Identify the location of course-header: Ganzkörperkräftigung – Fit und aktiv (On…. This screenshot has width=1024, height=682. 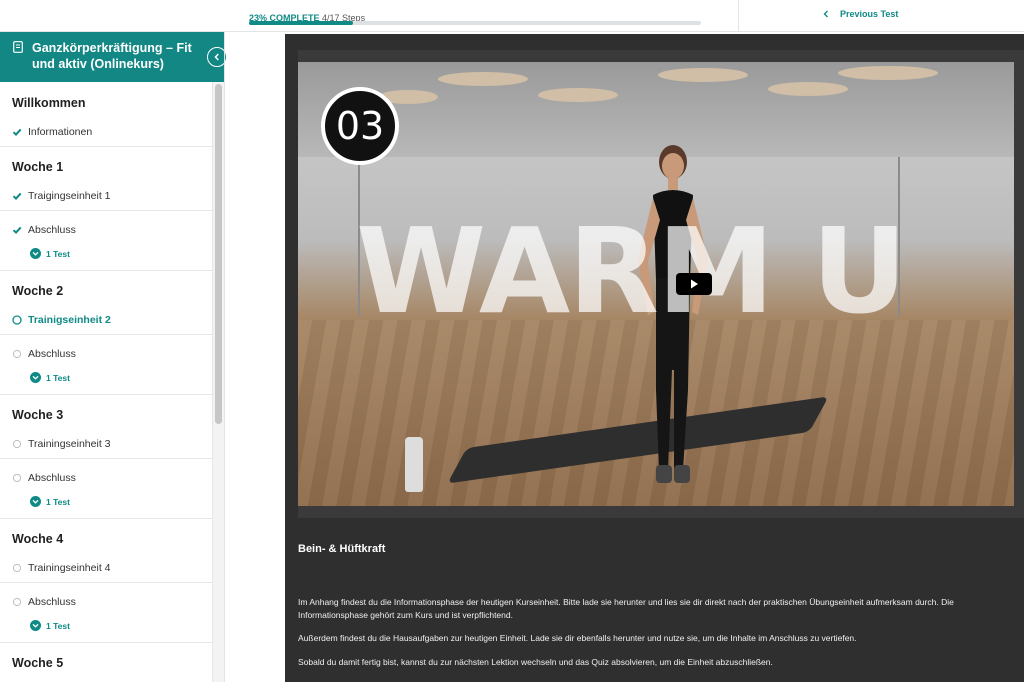
(112, 57).